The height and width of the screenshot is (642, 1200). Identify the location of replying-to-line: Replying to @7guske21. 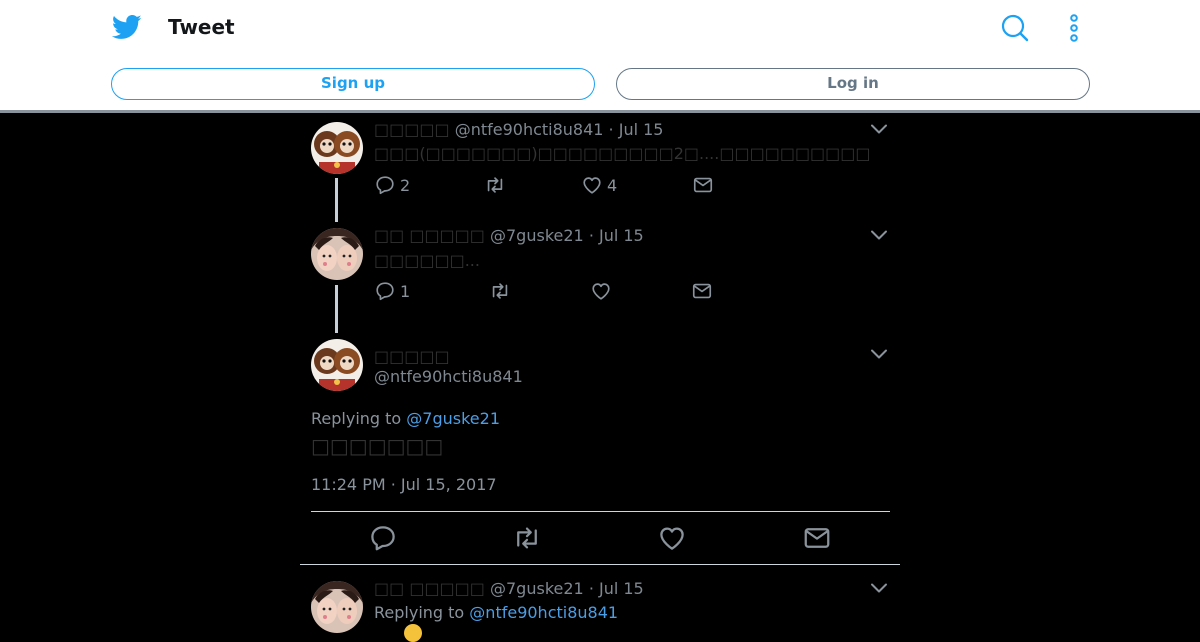
(405, 418).